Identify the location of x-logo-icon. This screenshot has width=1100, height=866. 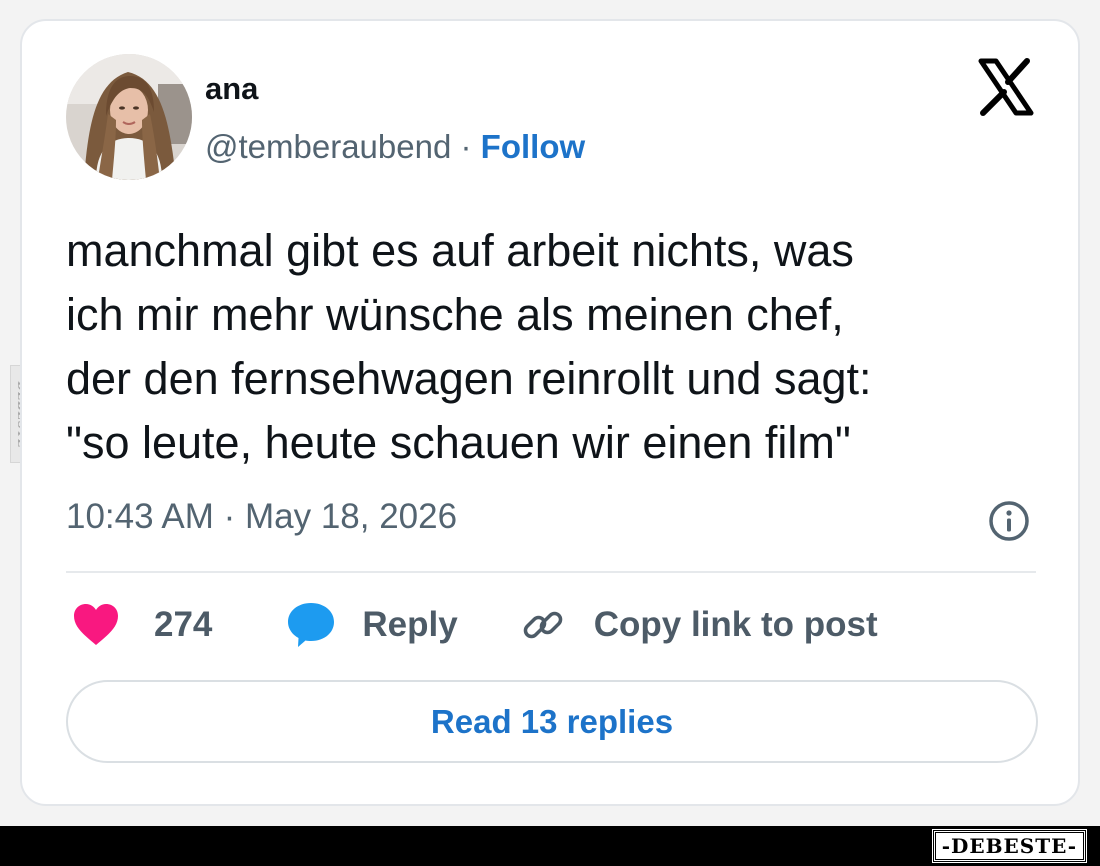
(1006, 87).